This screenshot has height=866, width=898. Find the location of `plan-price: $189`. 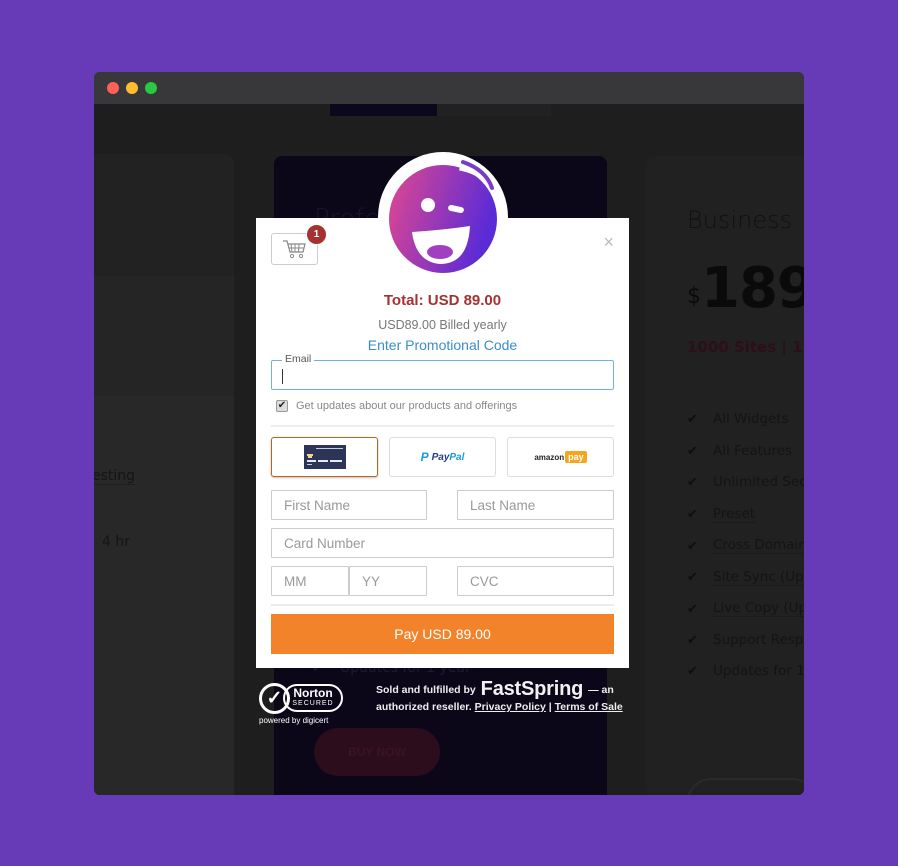

plan-price: $189 is located at coordinates (745, 288).